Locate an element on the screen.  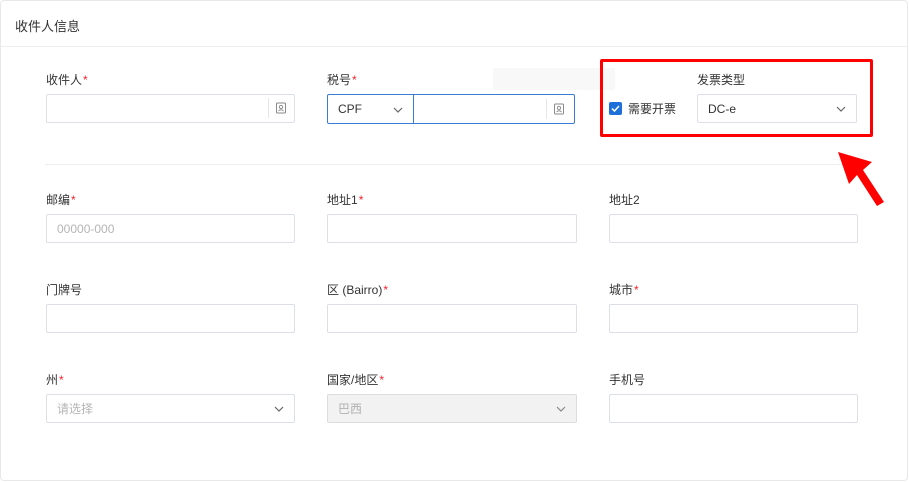
recipient-label: 收件人* is located at coordinates (67, 80).